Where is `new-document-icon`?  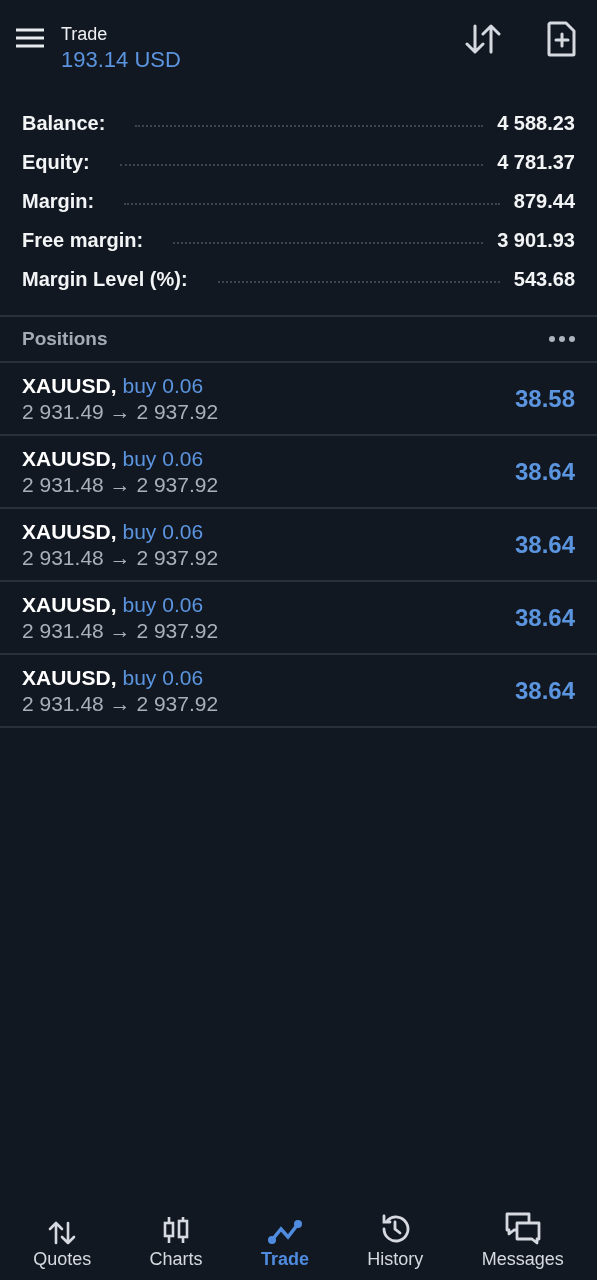
new-document-icon is located at coordinates (562, 39).